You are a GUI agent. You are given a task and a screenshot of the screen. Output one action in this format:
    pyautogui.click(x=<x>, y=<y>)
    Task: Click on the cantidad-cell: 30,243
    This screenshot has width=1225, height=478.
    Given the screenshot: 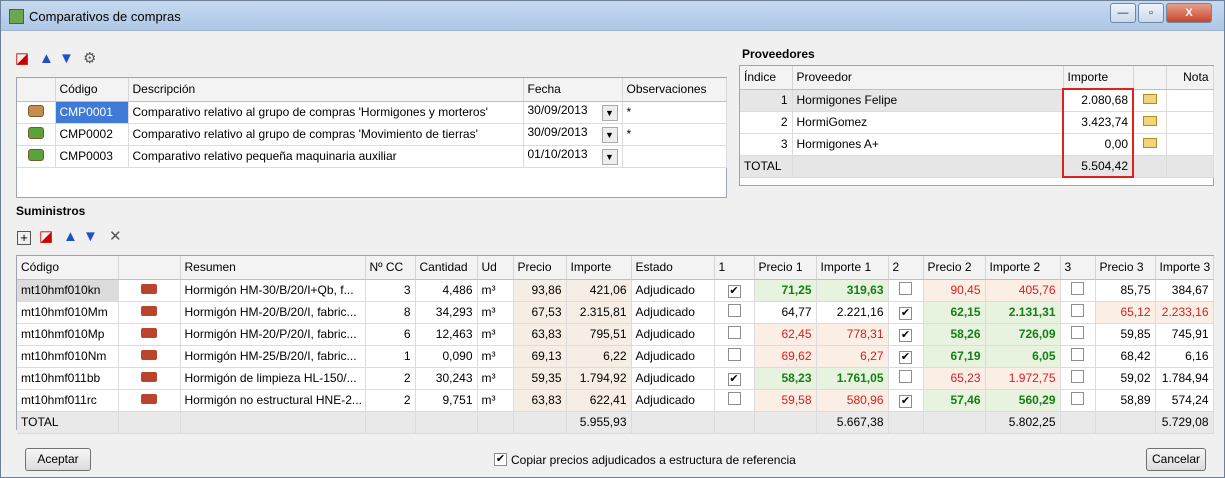 What is the action you would take?
    pyautogui.click(x=446, y=378)
    